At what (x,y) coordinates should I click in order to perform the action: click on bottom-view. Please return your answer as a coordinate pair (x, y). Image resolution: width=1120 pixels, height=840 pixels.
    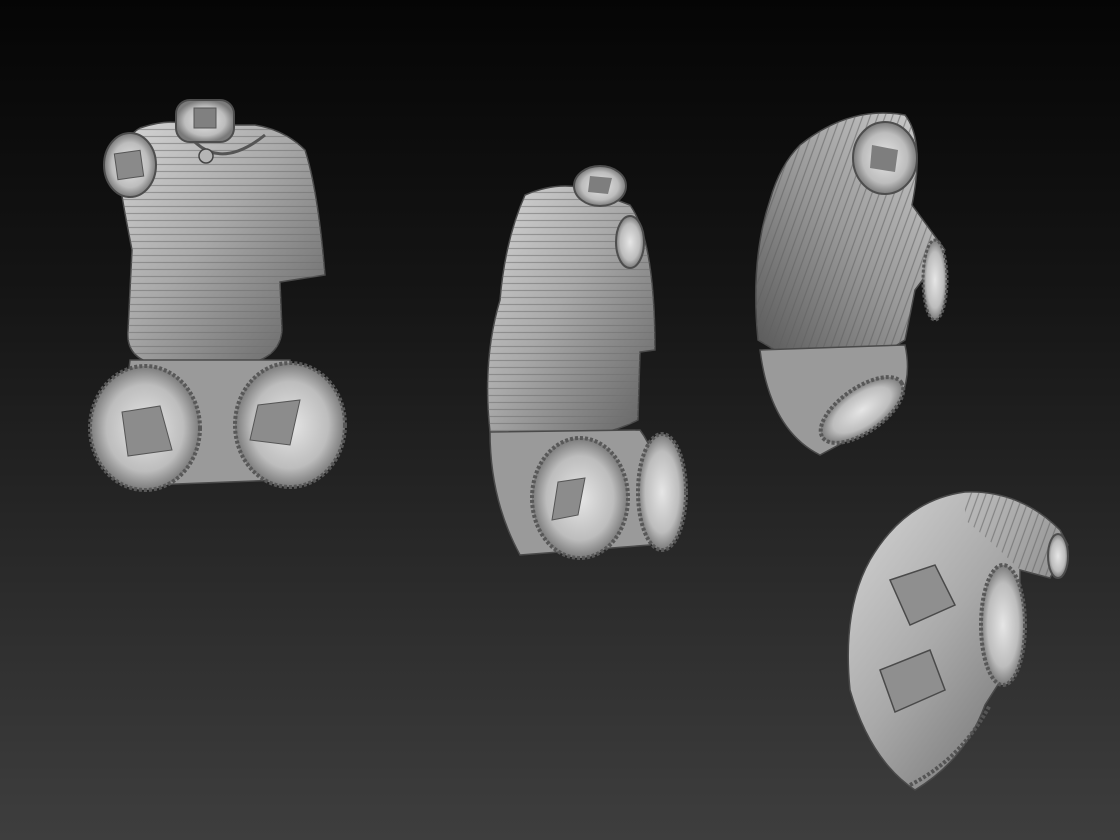
    Looking at the image, I should click on (958, 641).